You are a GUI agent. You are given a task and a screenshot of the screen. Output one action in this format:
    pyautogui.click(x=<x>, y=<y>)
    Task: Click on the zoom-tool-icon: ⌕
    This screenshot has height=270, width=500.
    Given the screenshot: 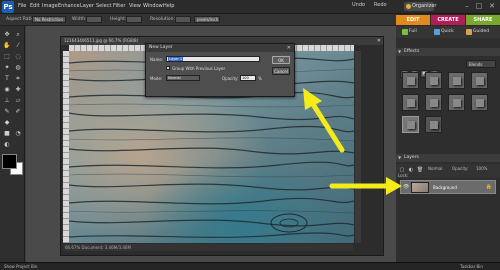 What is the action you would take?
    pyautogui.click(x=18, y=34)
    